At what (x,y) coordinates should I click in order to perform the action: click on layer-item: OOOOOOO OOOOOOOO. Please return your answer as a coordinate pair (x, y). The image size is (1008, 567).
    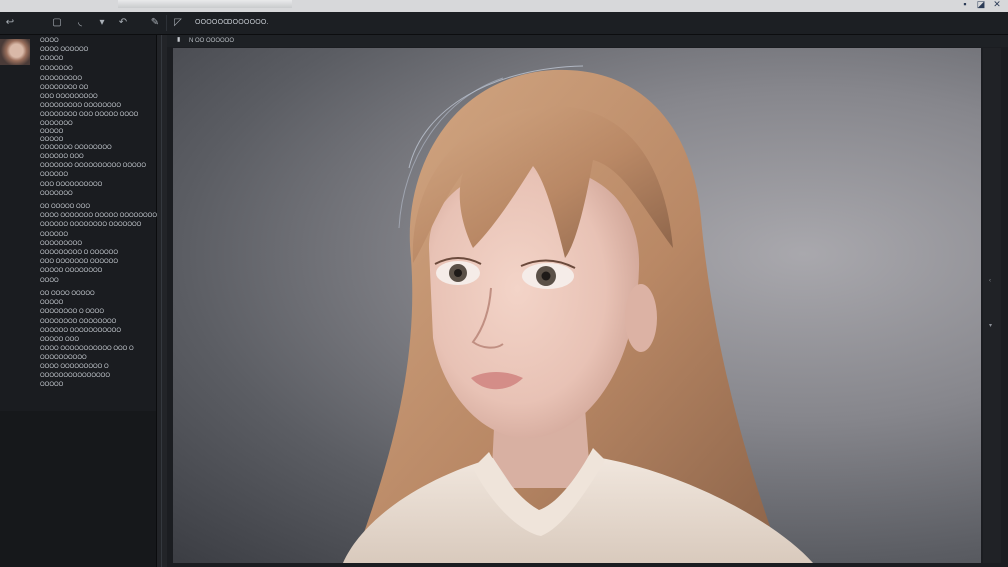
    Looking at the image, I should click on (76, 148).